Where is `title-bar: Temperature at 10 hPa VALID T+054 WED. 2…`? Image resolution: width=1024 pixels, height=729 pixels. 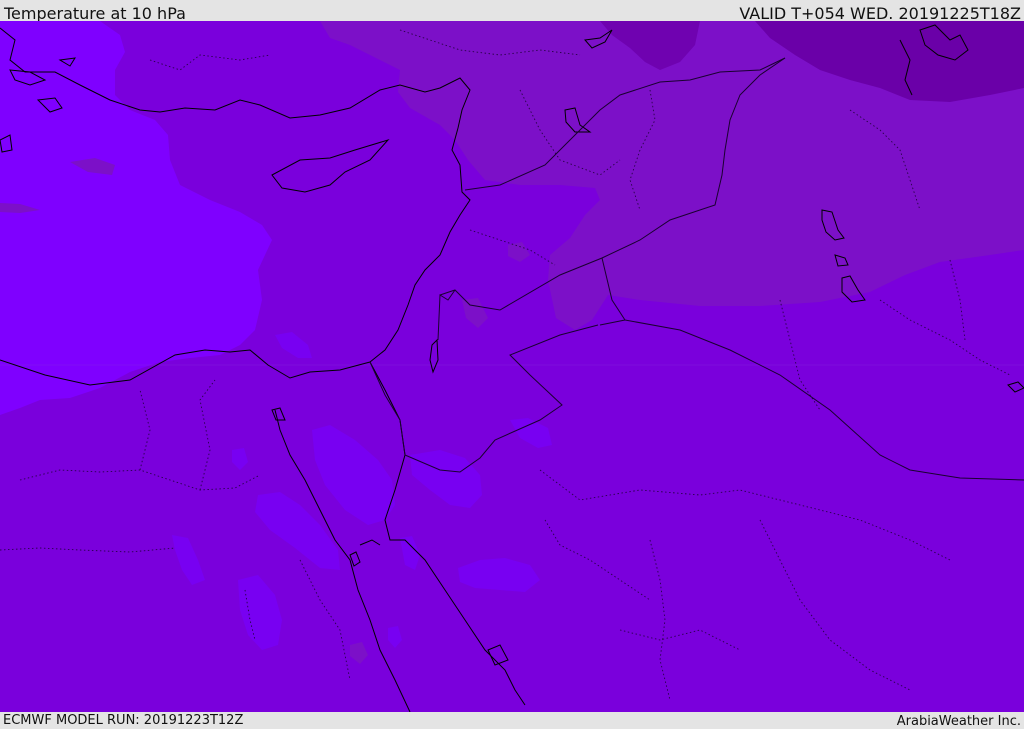 title-bar: Temperature at 10 hPa VALID T+054 WED. 2… is located at coordinates (512, 11).